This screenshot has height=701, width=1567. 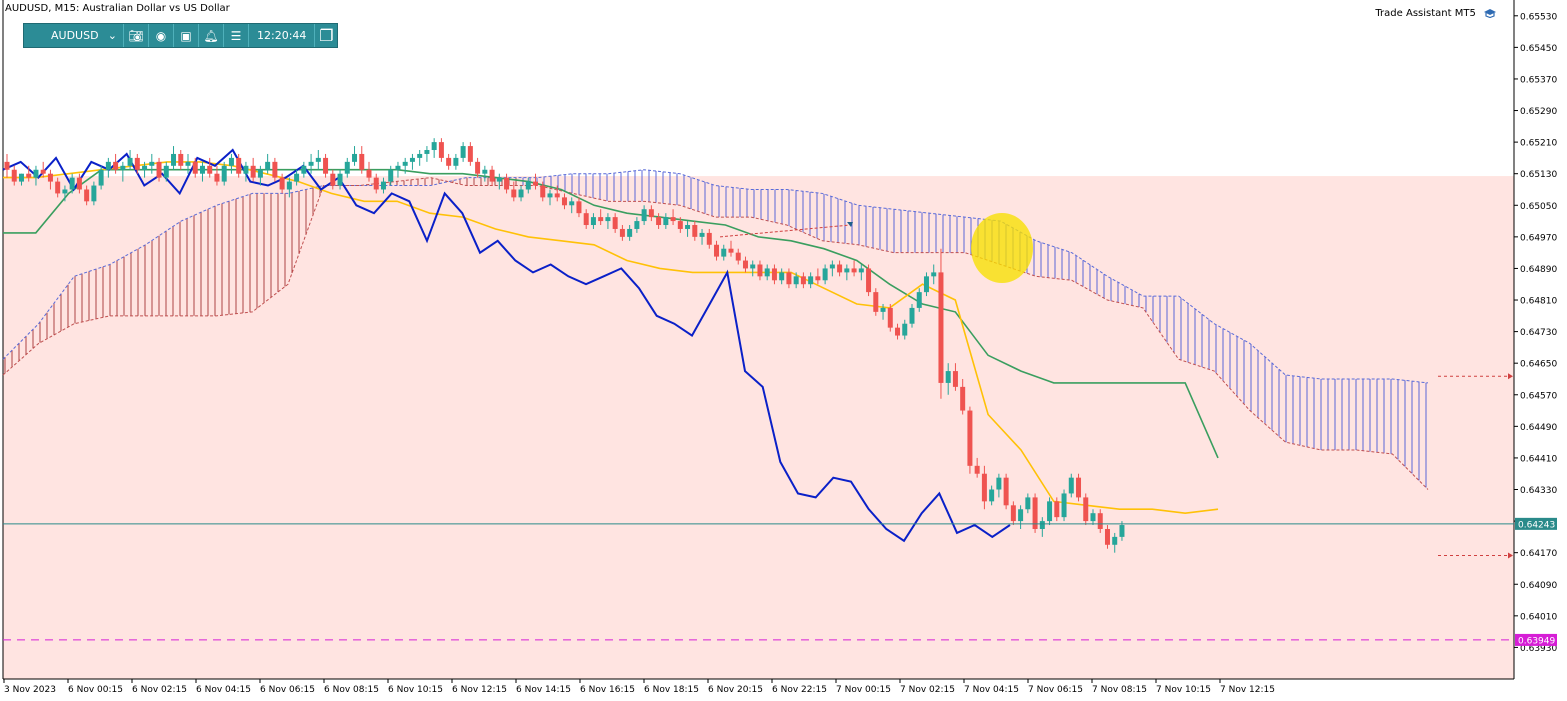 I want to click on x-tick-label: 6 Nov 00:15, so click(x=95, y=690).